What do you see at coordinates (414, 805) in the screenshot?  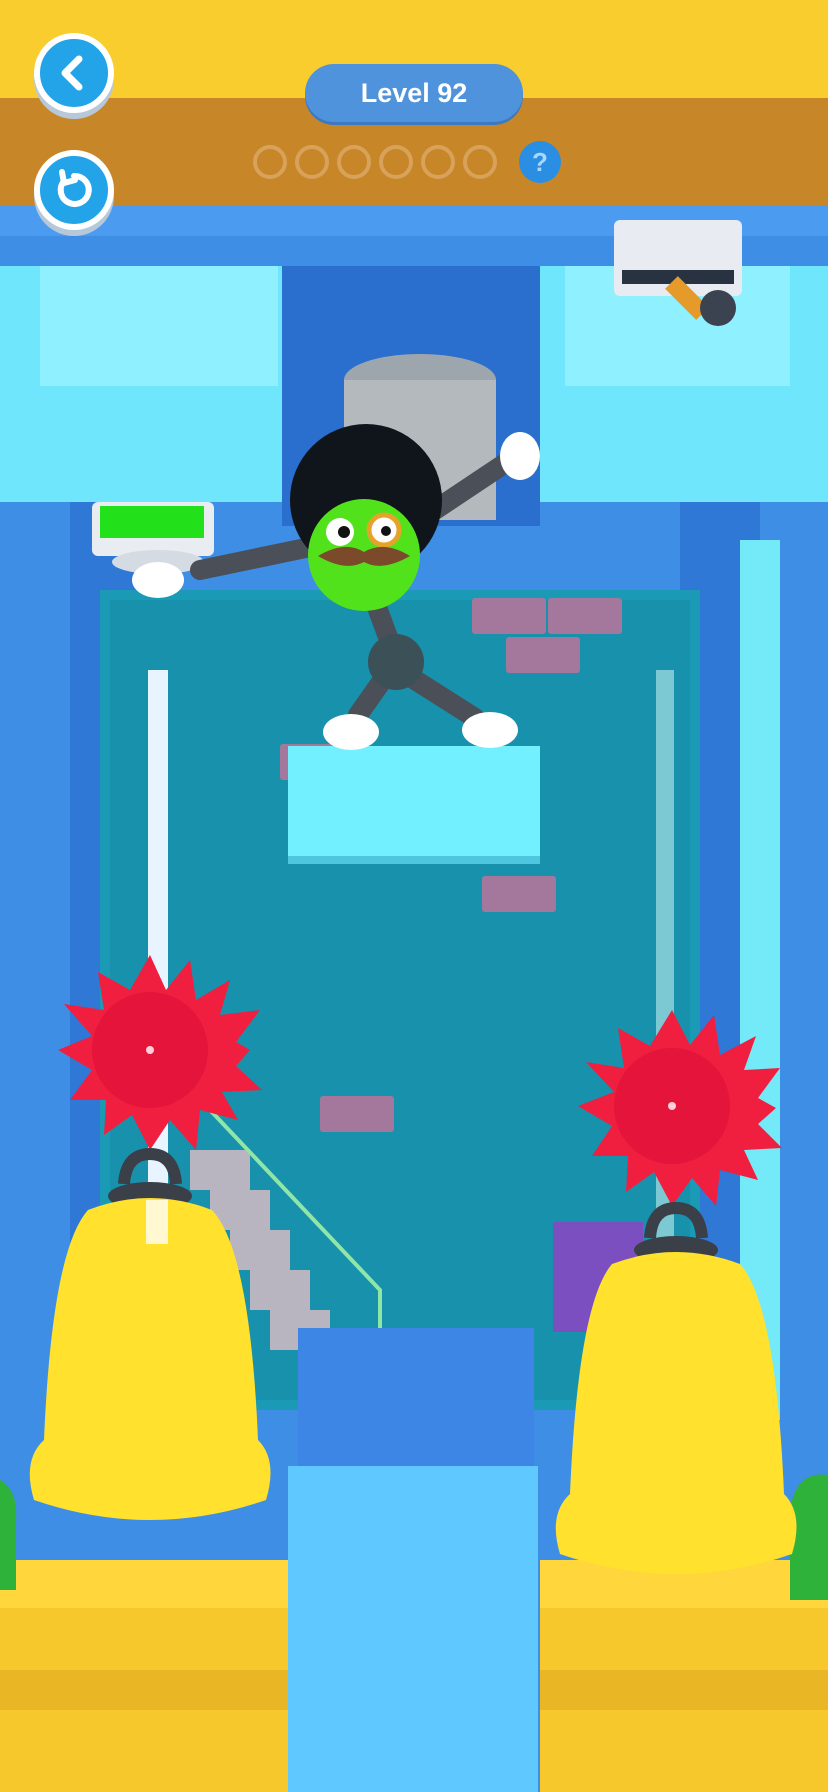 I see `center-platform` at bounding box center [414, 805].